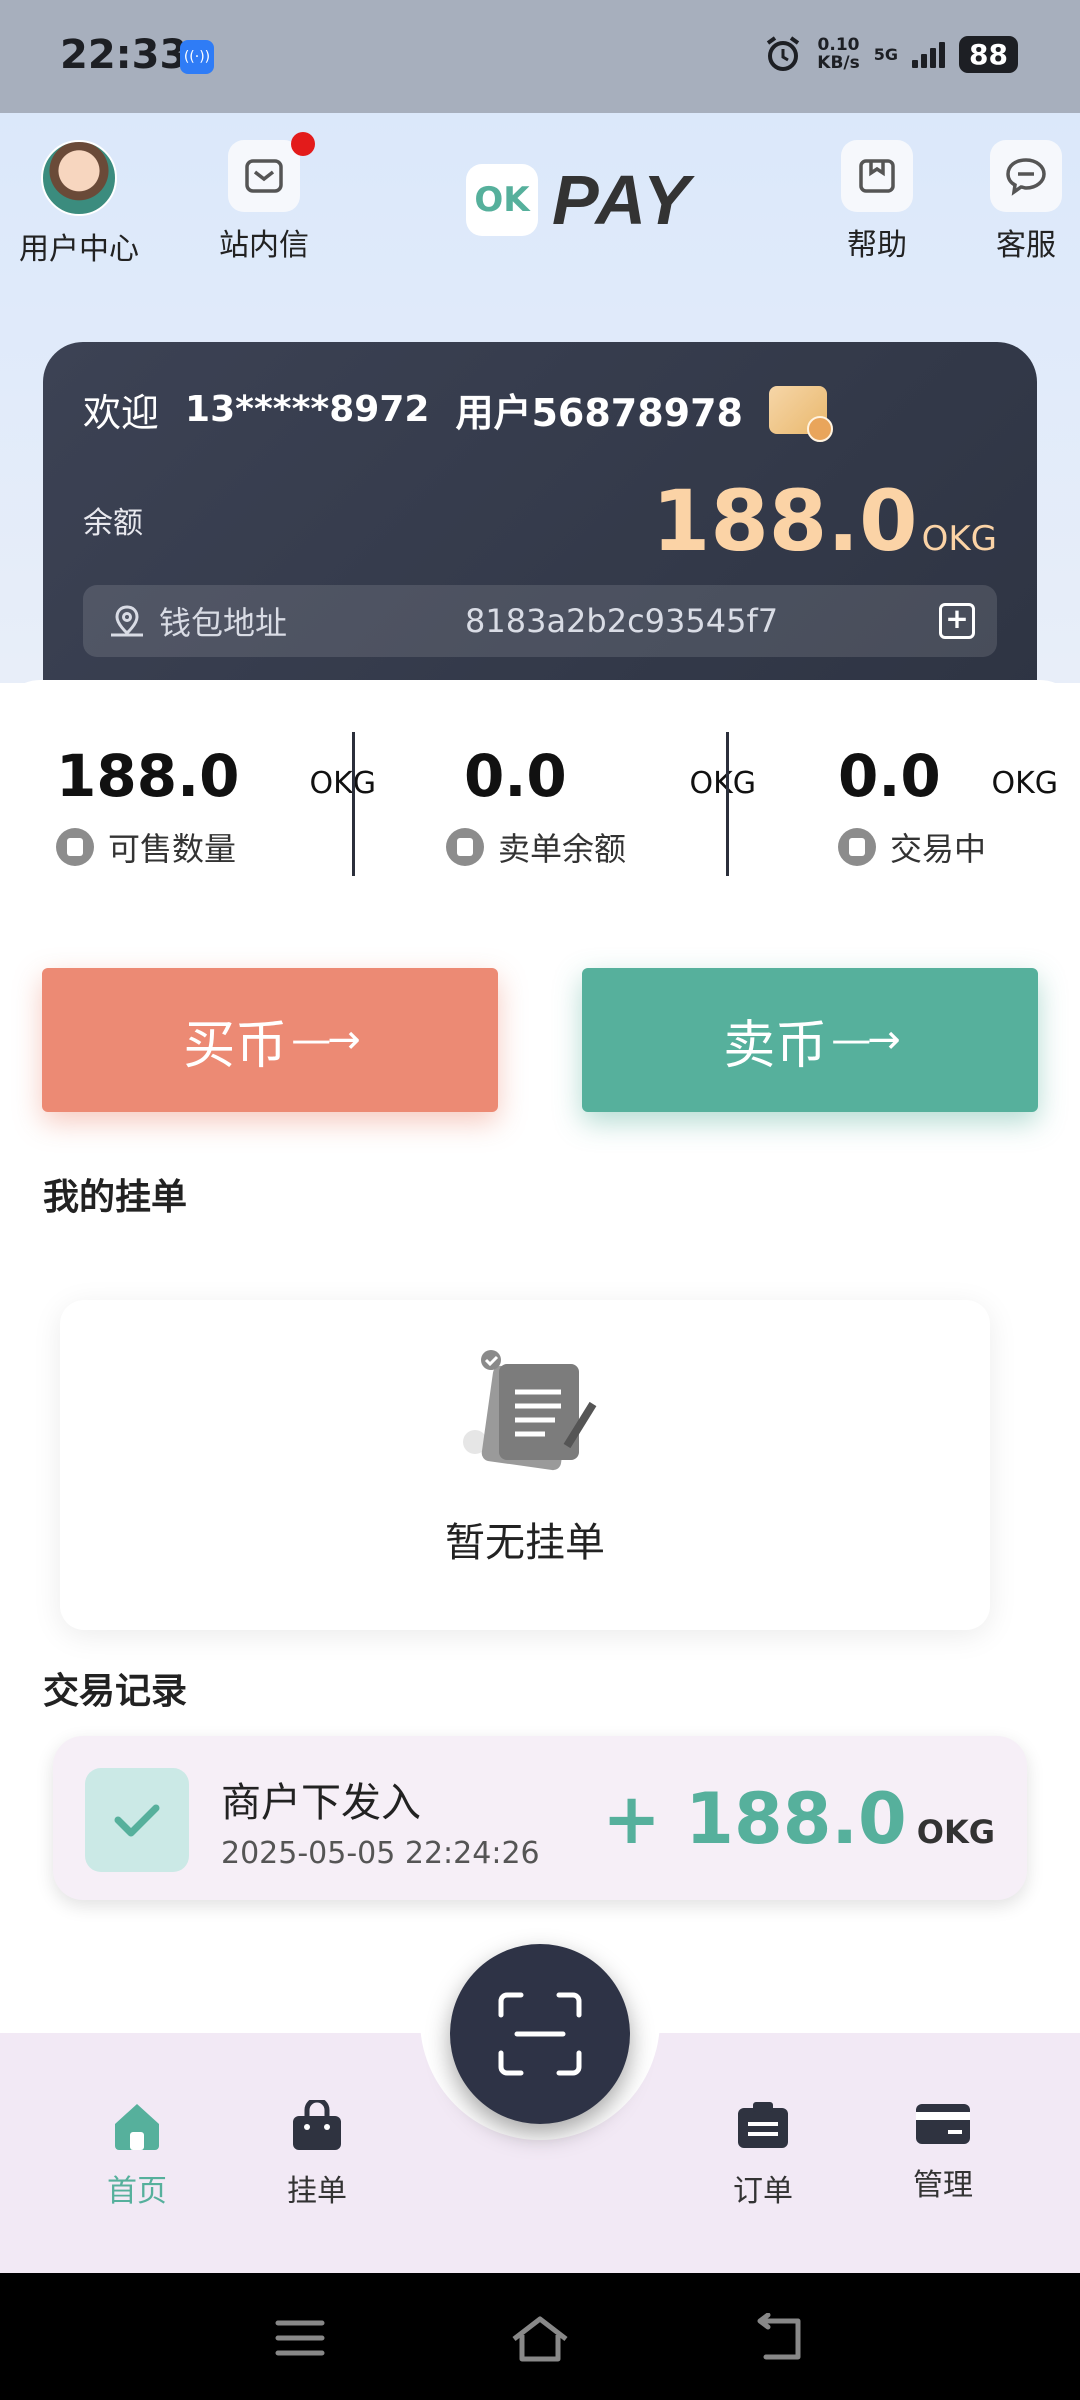  What do you see at coordinates (121, 413) in the screenshot?
I see `welcome-text: 欢迎` at bounding box center [121, 413].